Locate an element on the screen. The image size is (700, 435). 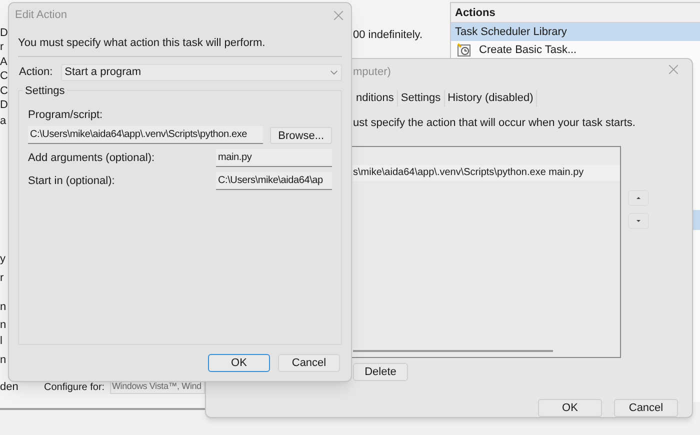
text-fragment: A is located at coordinates (4, 62).